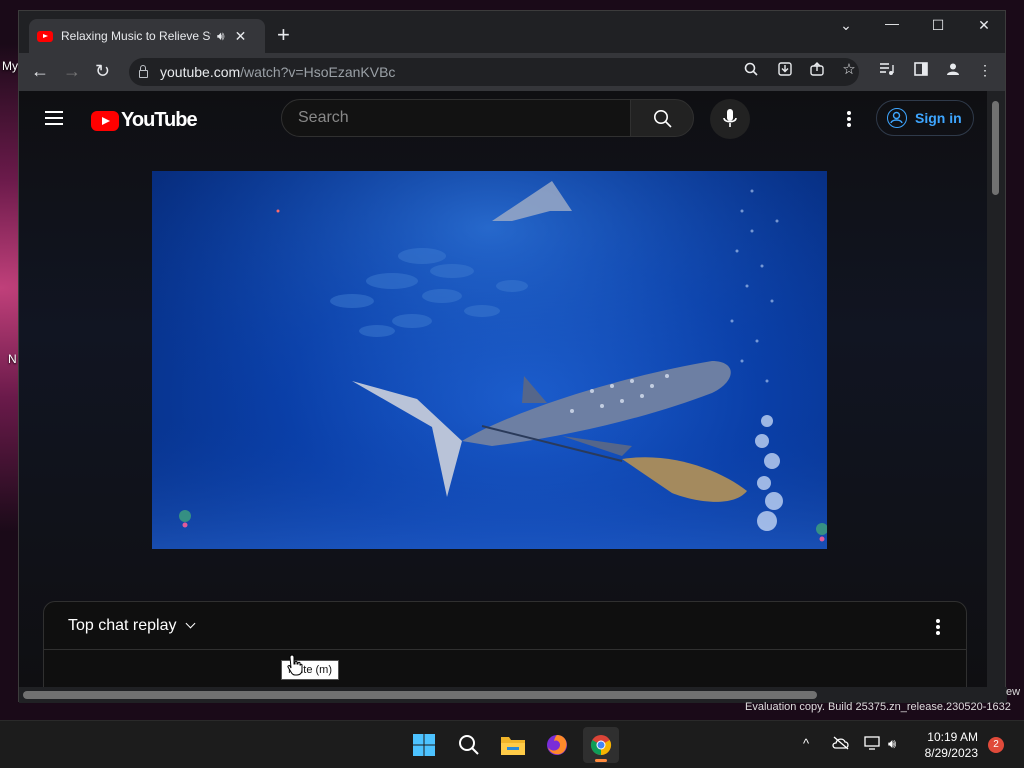 The width and height of the screenshot is (1024, 768). I want to click on youtube-logo: YouTube, so click(144, 120).